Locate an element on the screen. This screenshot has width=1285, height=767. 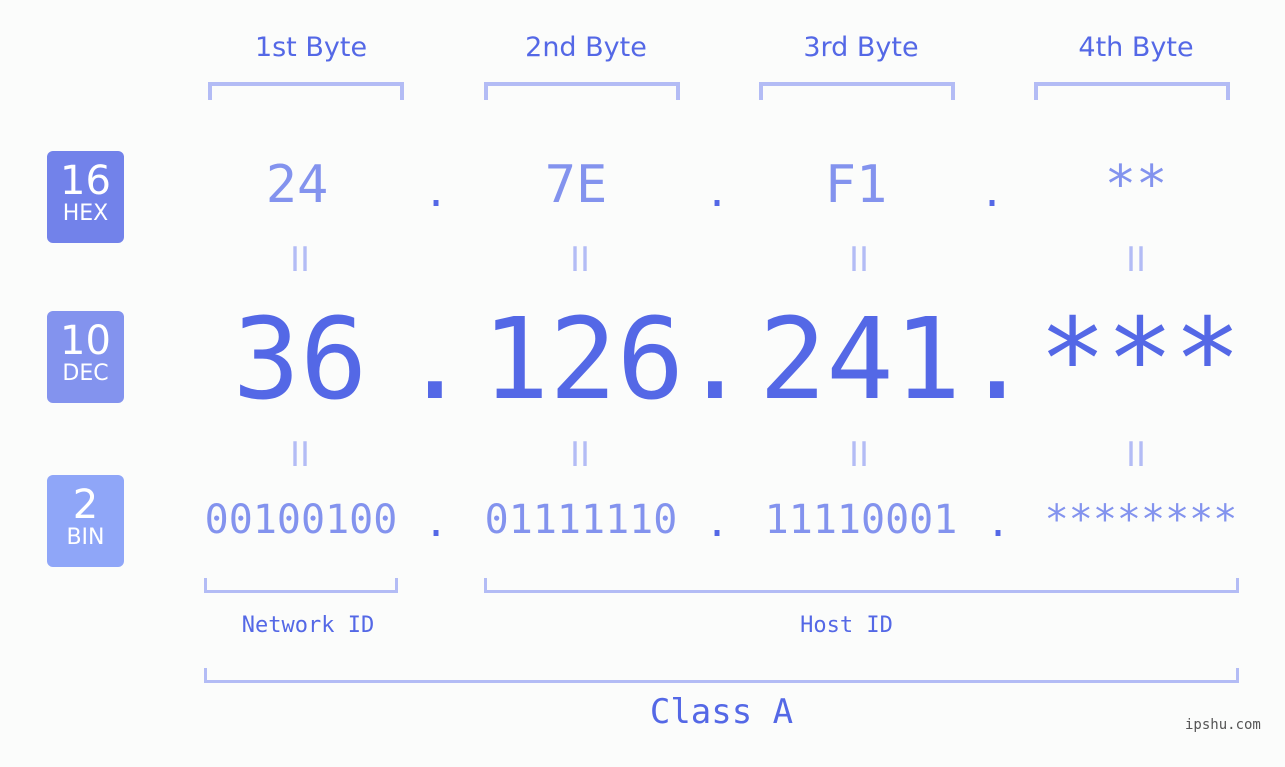
host-id-label: Host ID is located at coordinates (846, 625).